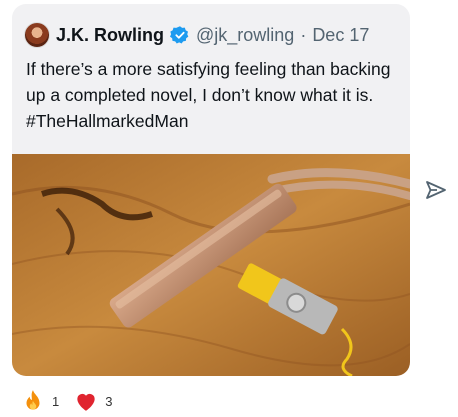 The height and width of the screenshot is (417, 458). I want to click on send-icon, so click(436, 190).